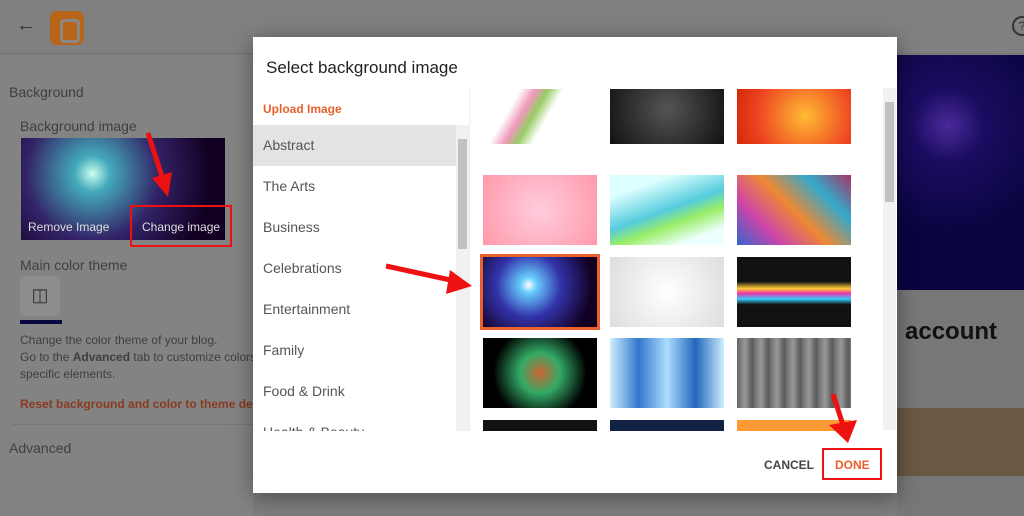 The image size is (1024, 516). I want to click on category-entertainment: Entertainment, so click(354, 309).